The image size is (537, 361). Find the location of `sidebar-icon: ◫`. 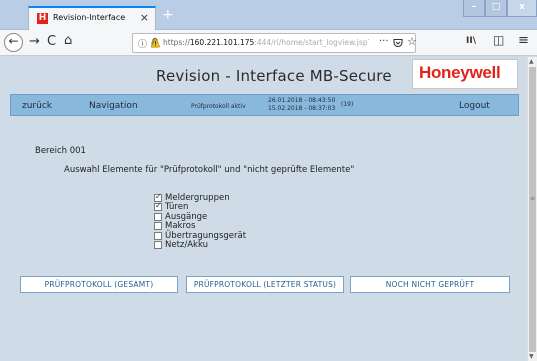

sidebar-icon: ◫ is located at coordinates (498, 40).